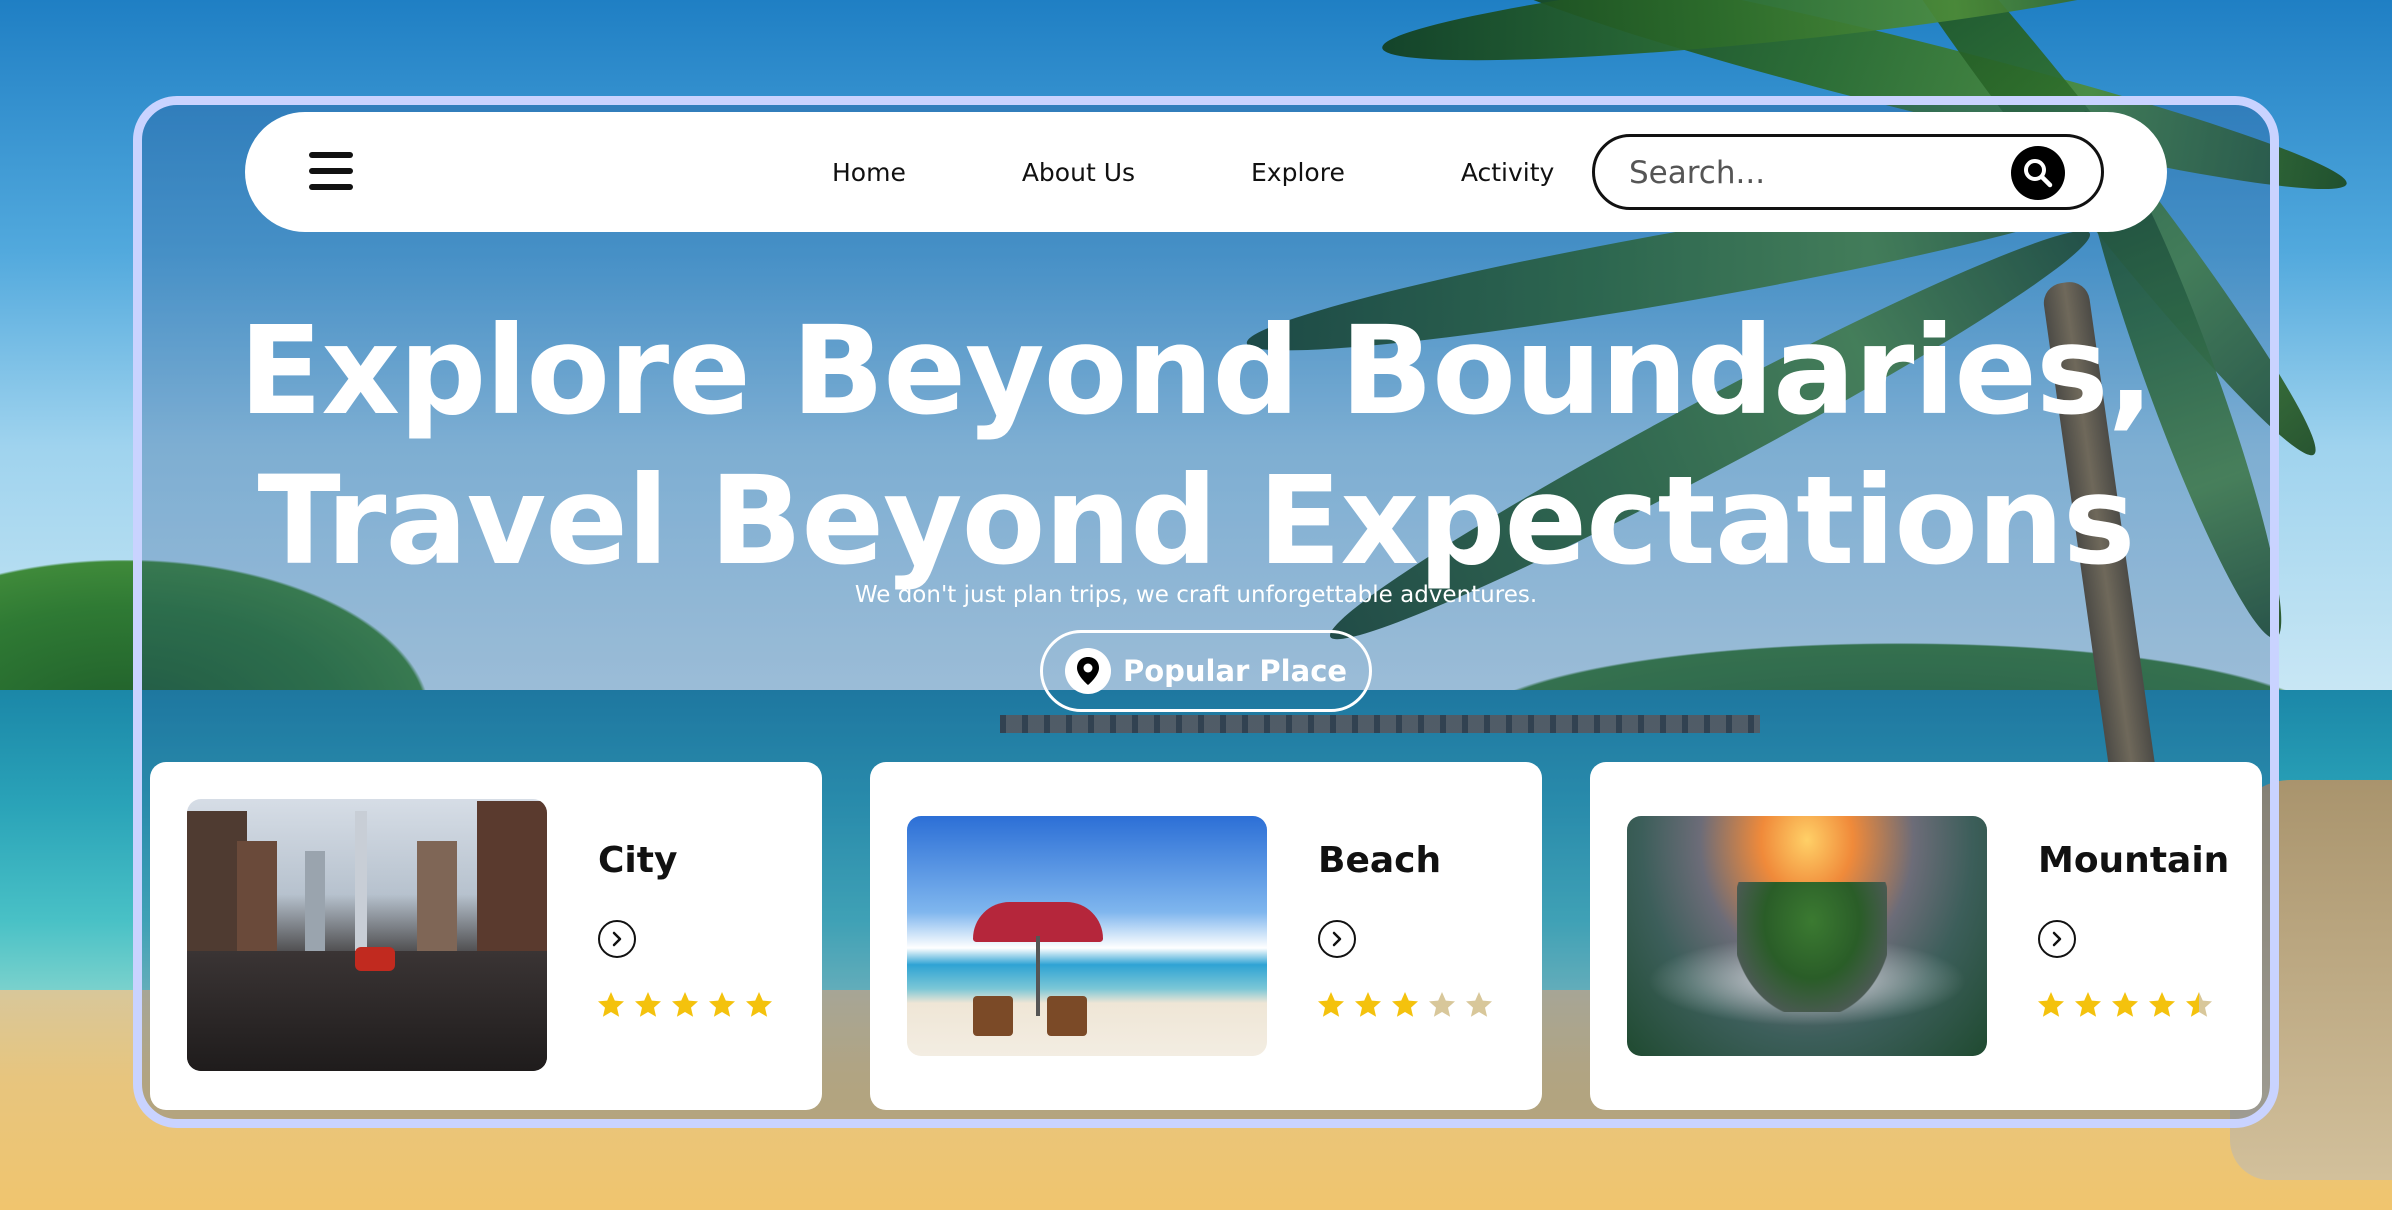 Image resolution: width=2392 pixels, height=1210 pixels. Describe the element at coordinates (1819, 173) in the screenshot. I see `search-input` at that location.